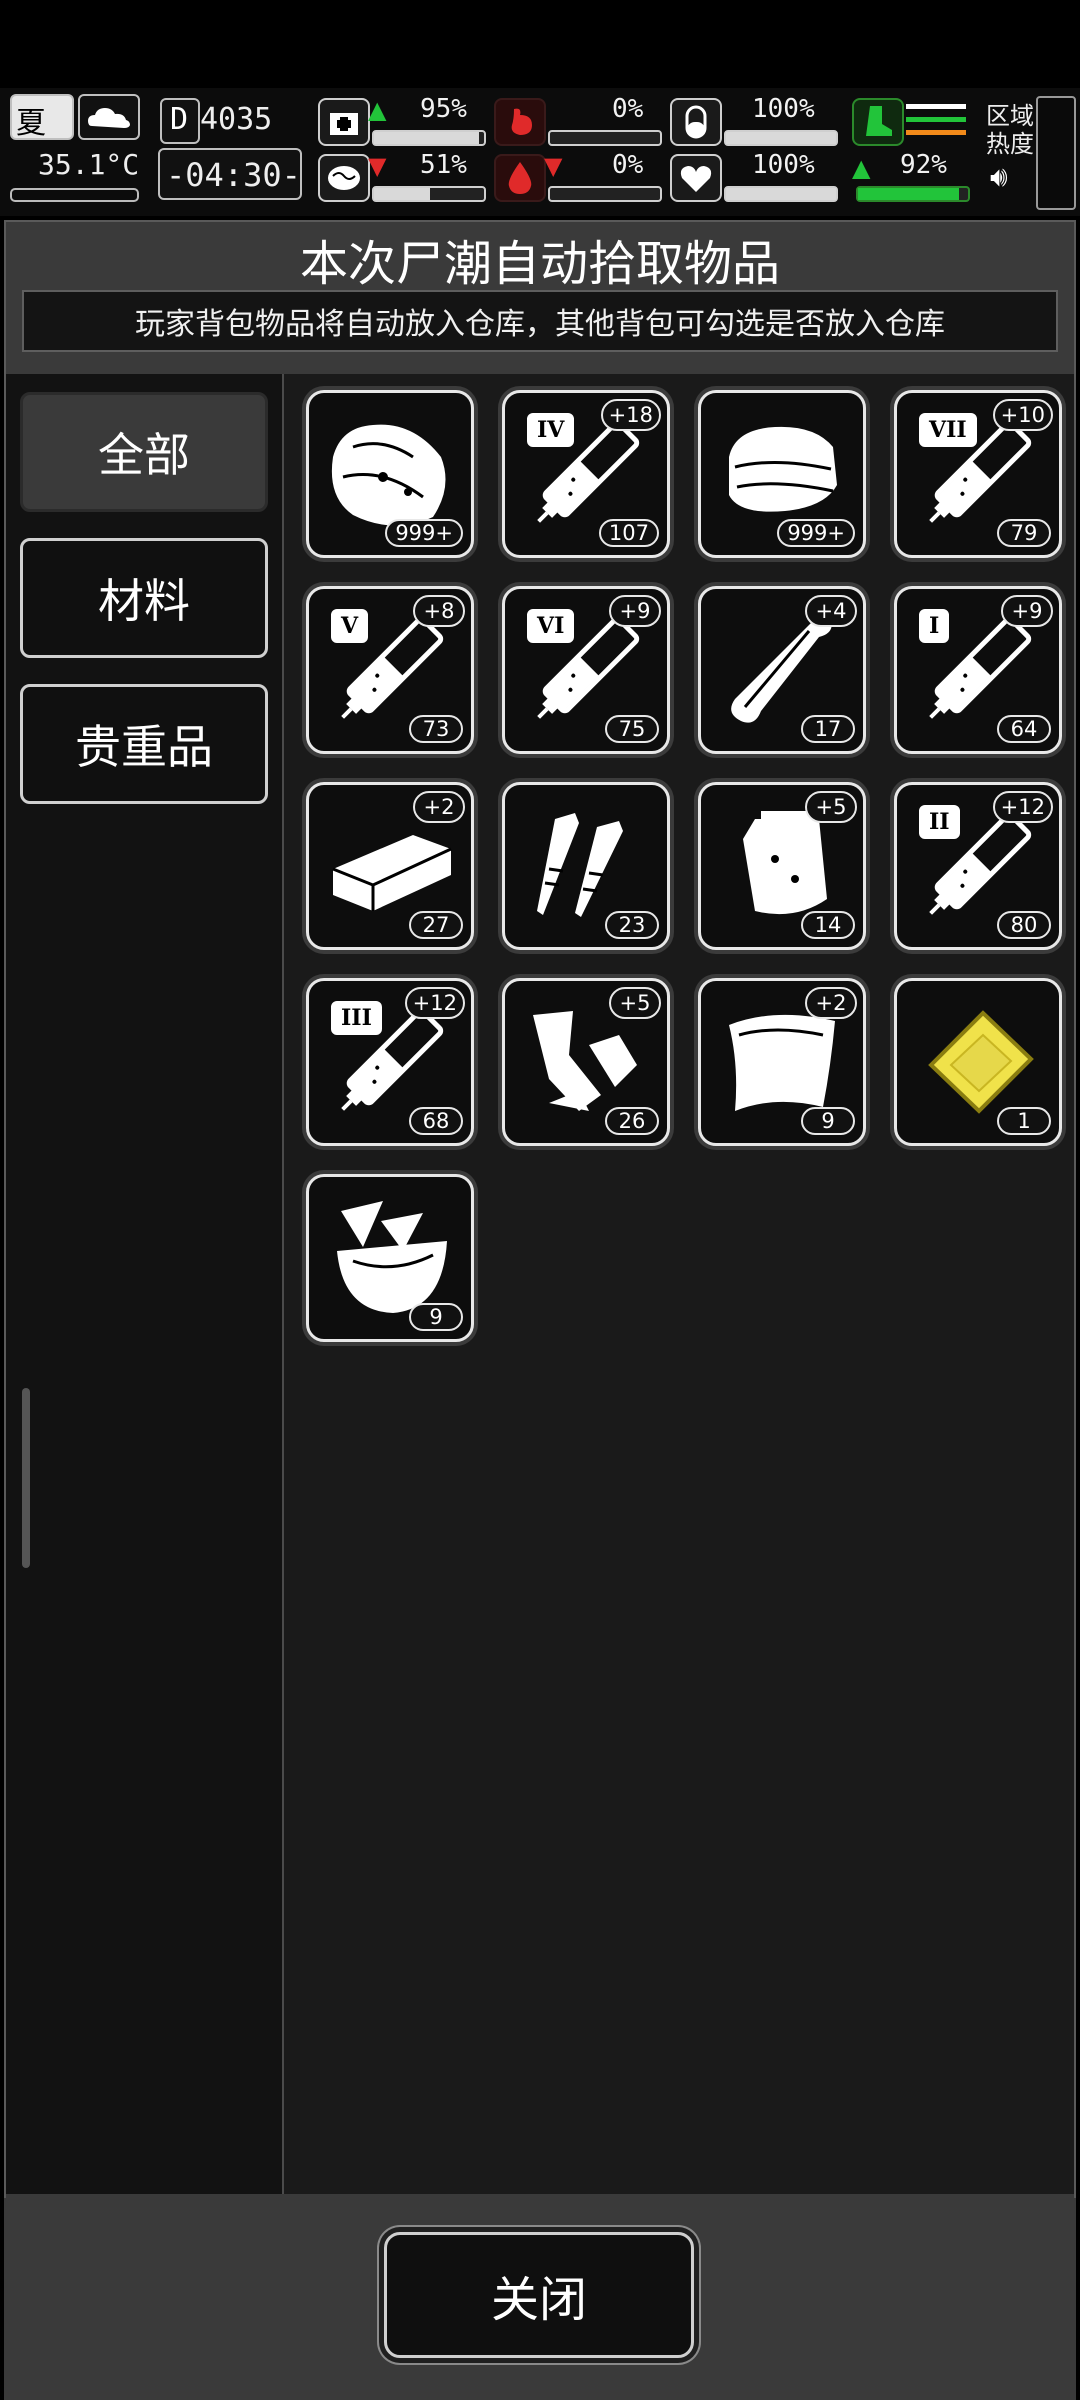 Image resolution: width=1080 pixels, height=2400 pixels. I want to click on item-count: 79, so click(1024, 533).